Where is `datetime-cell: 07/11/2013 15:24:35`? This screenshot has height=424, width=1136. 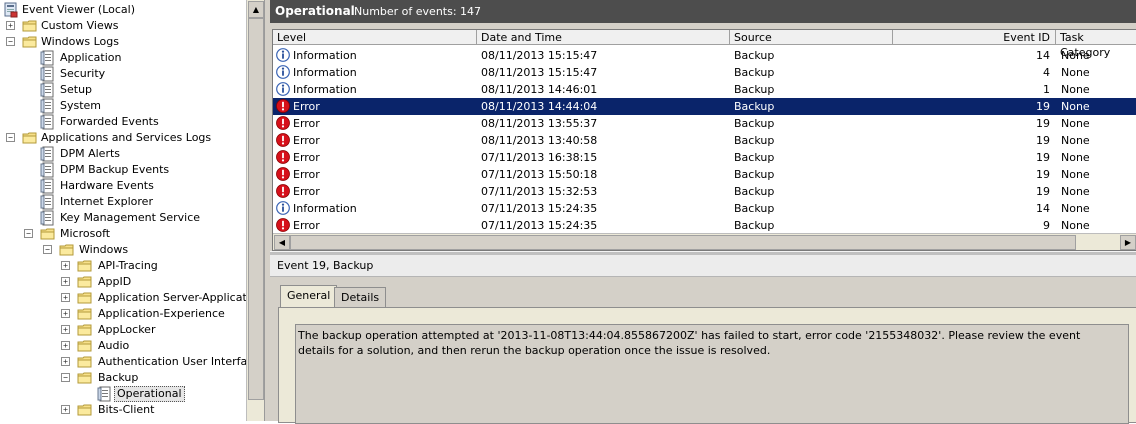
datetime-cell: 07/11/2013 15:24:35 is located at coordinates (539, 225).